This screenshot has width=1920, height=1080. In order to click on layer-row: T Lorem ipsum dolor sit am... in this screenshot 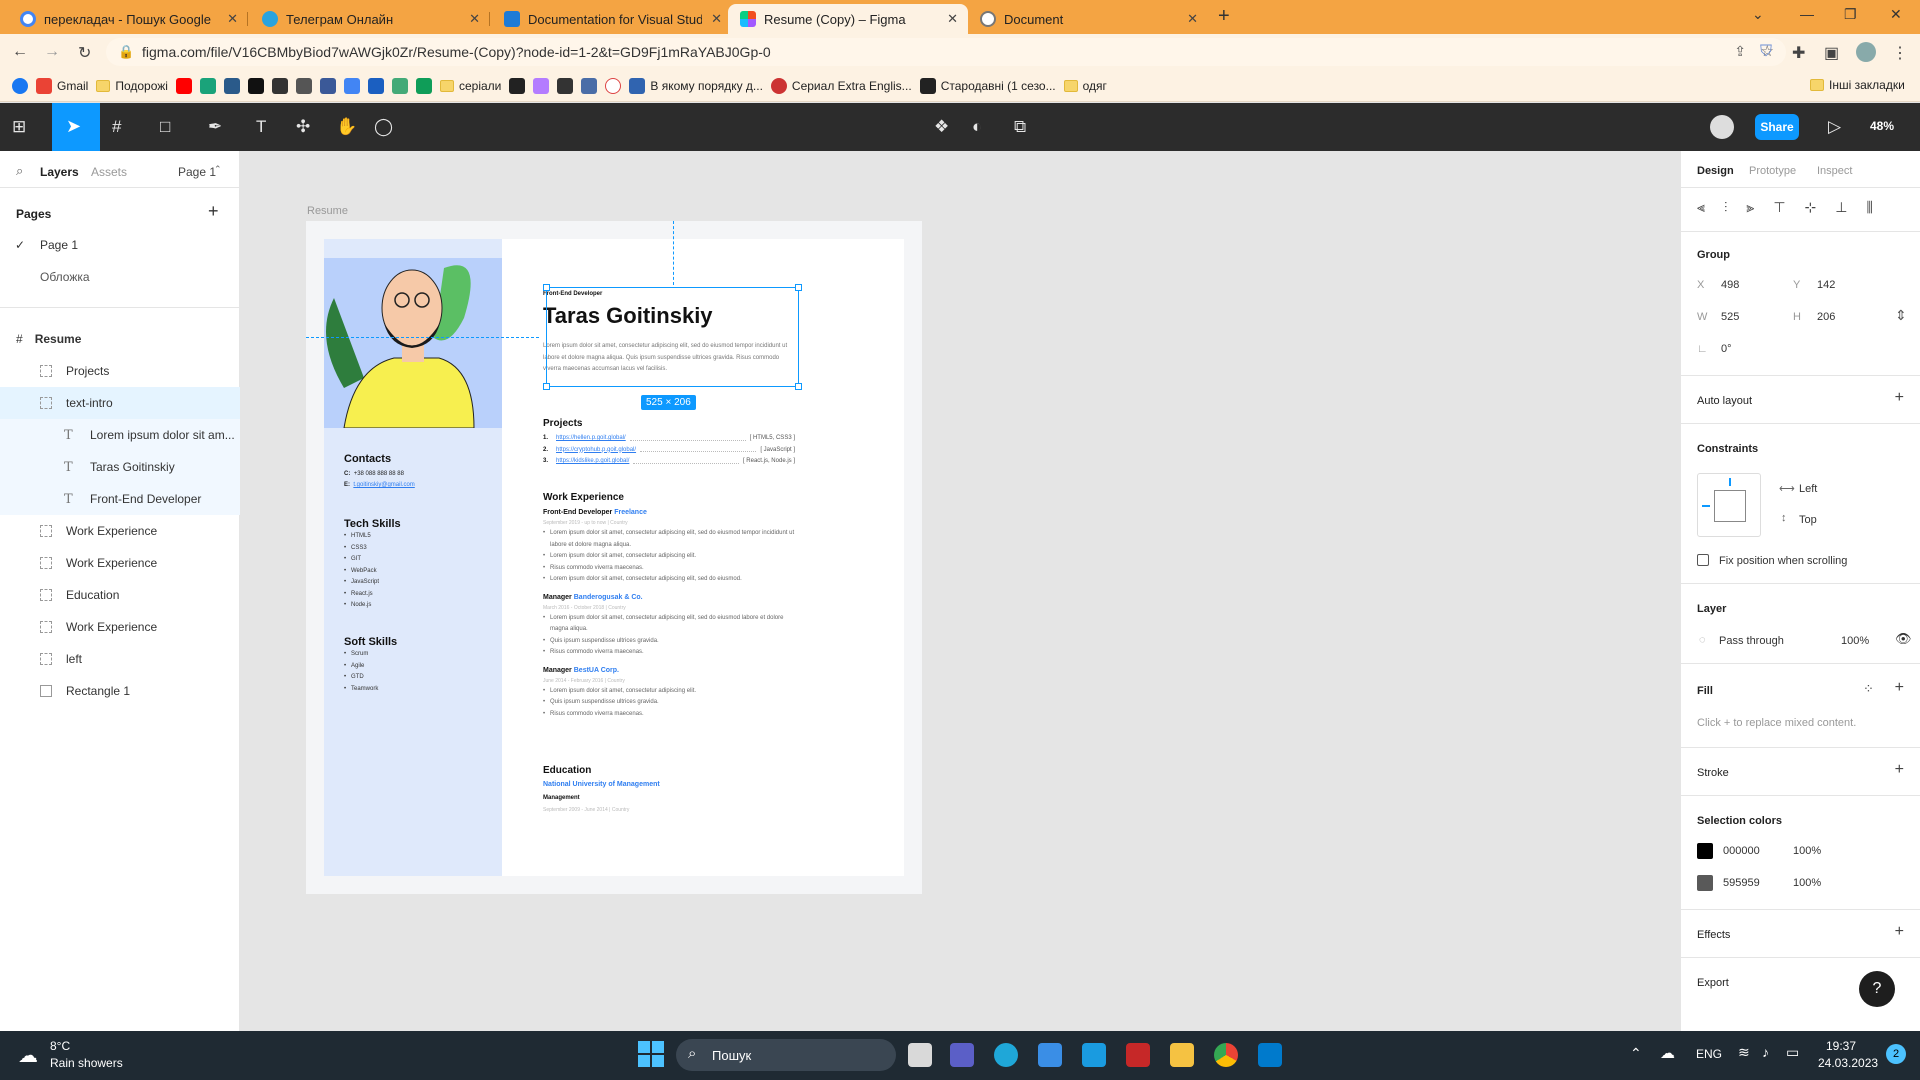, I will do `click(120, 435)`.